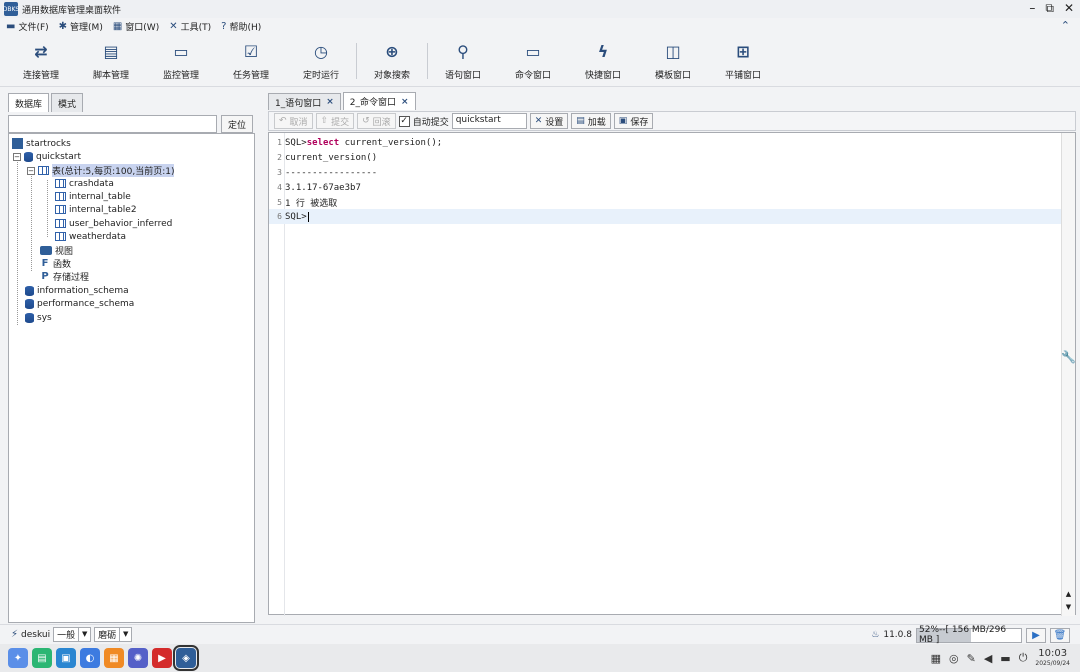 This screenshot has width=1080, height=672. What do you see at coordinates (489, 121) in the screenshot?
I see `database-field: quickstart` at bounding box center [489, 121].